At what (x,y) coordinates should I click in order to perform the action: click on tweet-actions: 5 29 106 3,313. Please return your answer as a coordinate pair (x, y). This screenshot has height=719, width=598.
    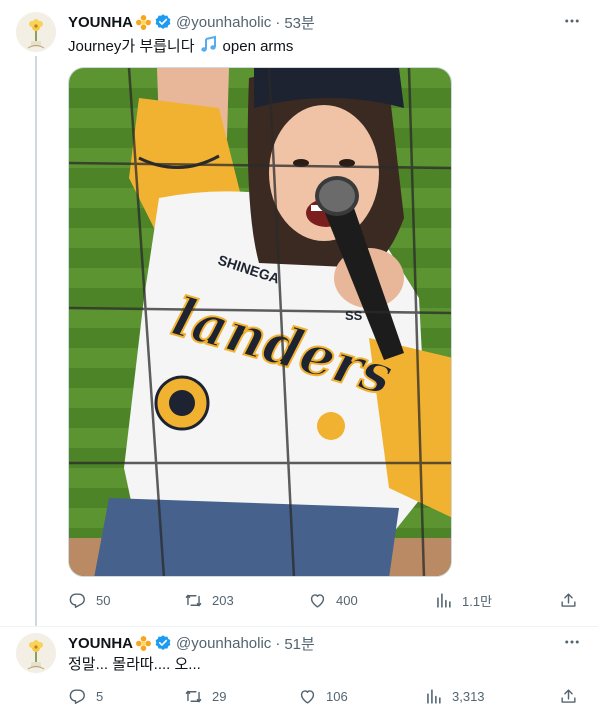
    Looking at the image, I should click on (325, 696).